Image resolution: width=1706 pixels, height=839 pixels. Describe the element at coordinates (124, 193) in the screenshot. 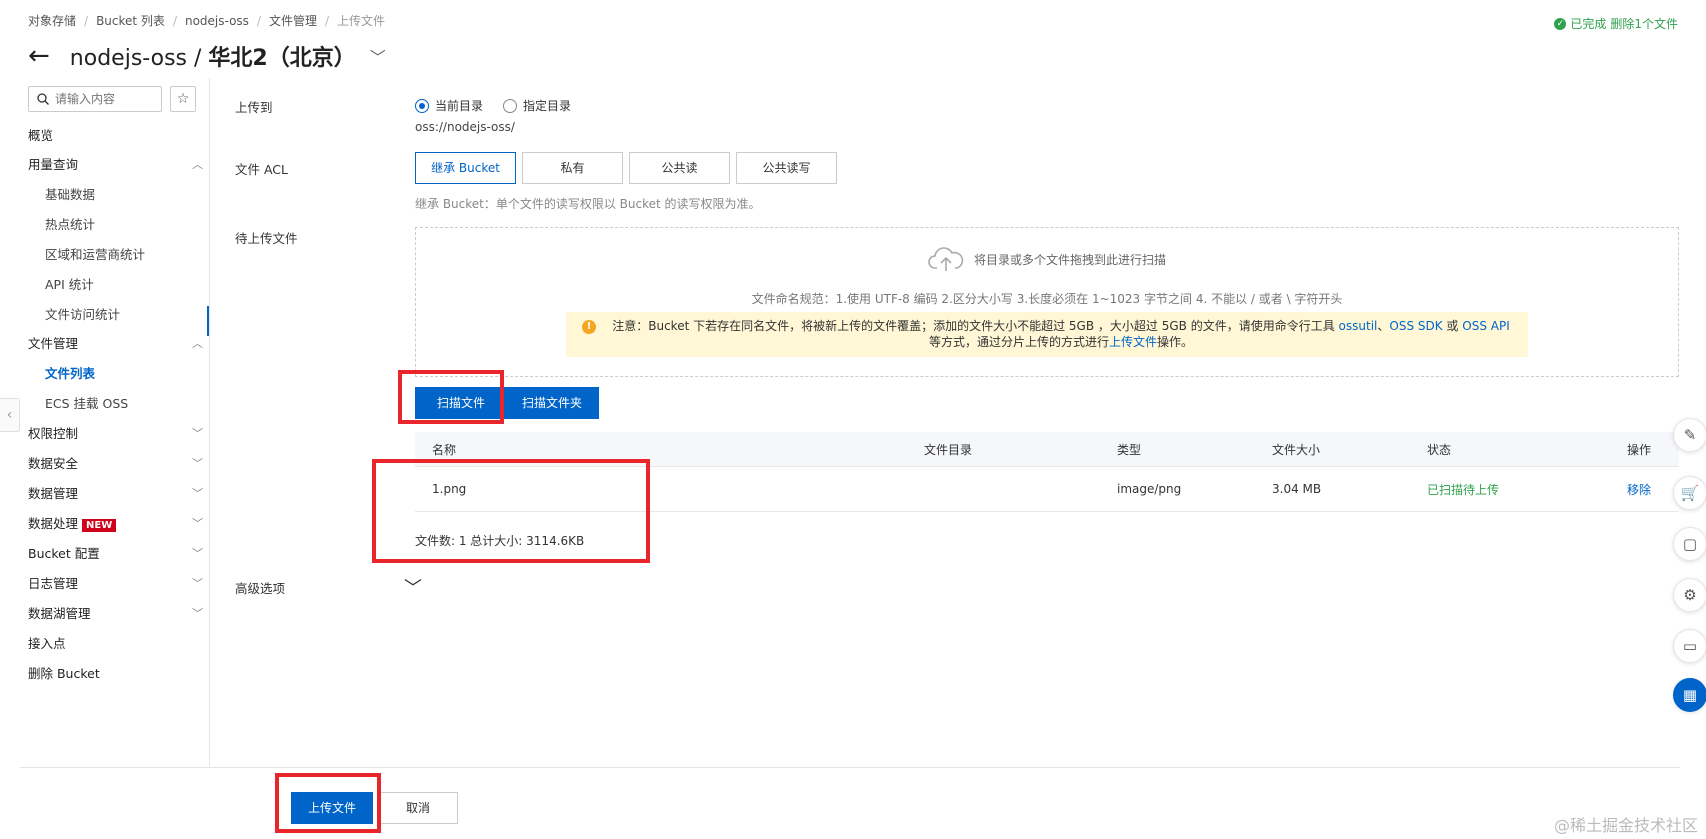

I see `sidebar-item-basic-data: 基础数据` at that location.